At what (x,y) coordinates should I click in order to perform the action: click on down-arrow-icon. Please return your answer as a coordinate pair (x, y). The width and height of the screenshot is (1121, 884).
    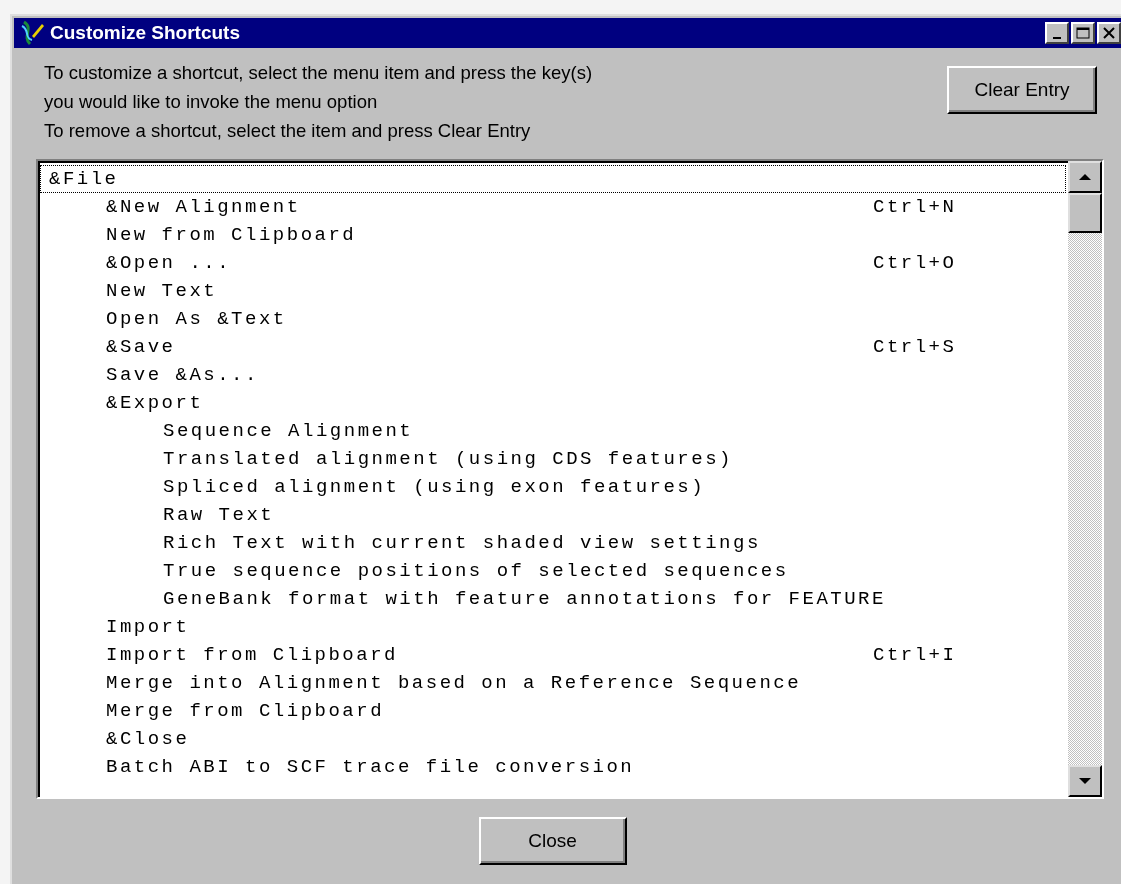
    Looking at the image, I should click on (1085, 781).